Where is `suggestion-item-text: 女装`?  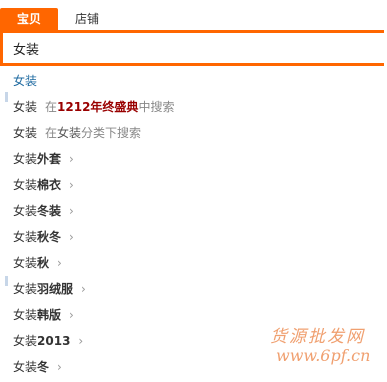 suggestion-item-text: 女装 is located at coordinates (25, 81).